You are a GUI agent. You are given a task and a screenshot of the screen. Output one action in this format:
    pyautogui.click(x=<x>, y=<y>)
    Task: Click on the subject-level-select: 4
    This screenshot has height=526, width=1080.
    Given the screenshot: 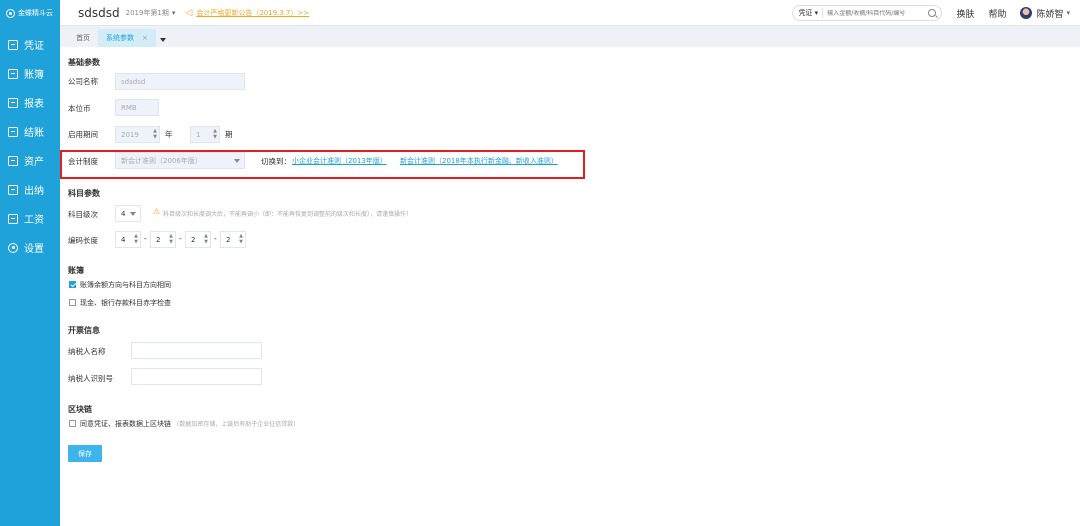 What is the action you would take?
    pyautogui.click(x=128, y=213)
    